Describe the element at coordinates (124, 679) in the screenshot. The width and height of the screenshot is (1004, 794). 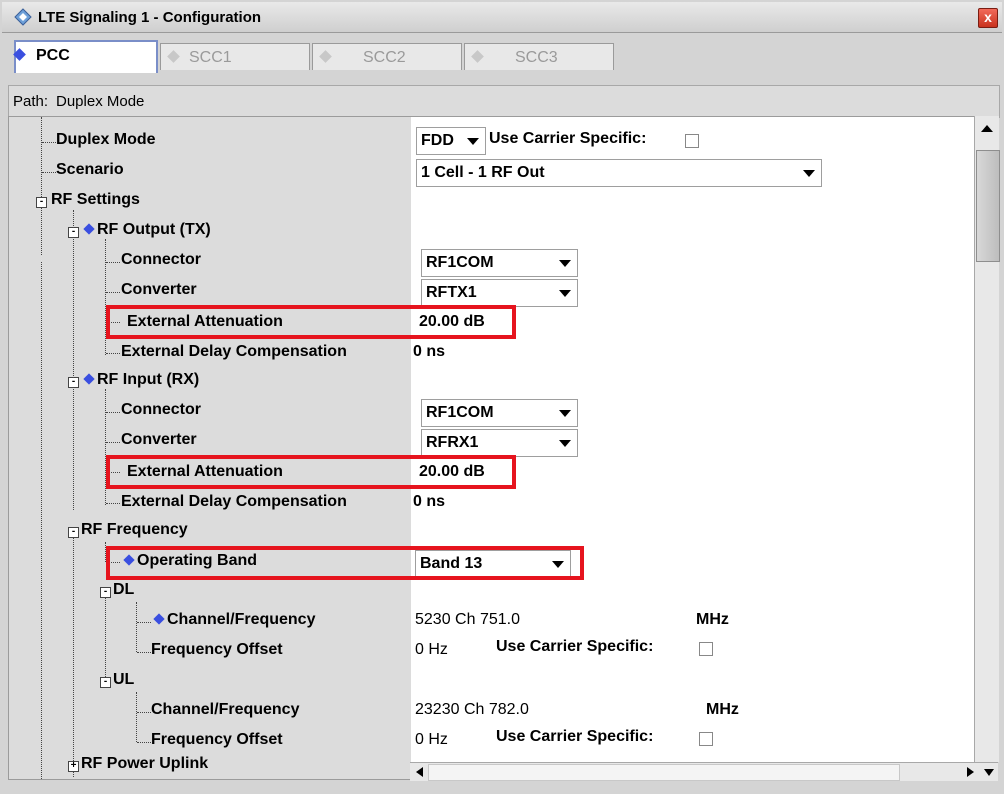
I see `ul-label: UL` at that location.